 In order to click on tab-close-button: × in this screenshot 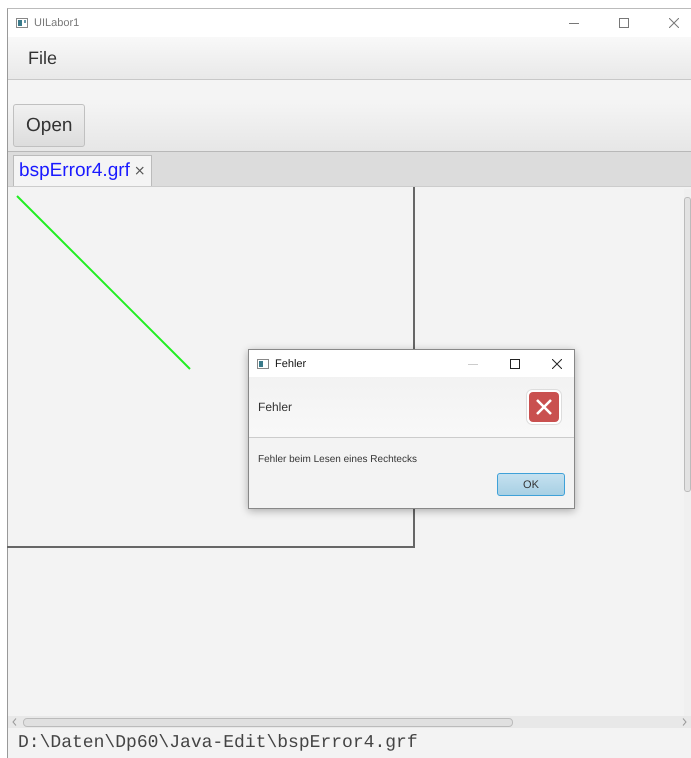, I will do `click(140, 171)`.